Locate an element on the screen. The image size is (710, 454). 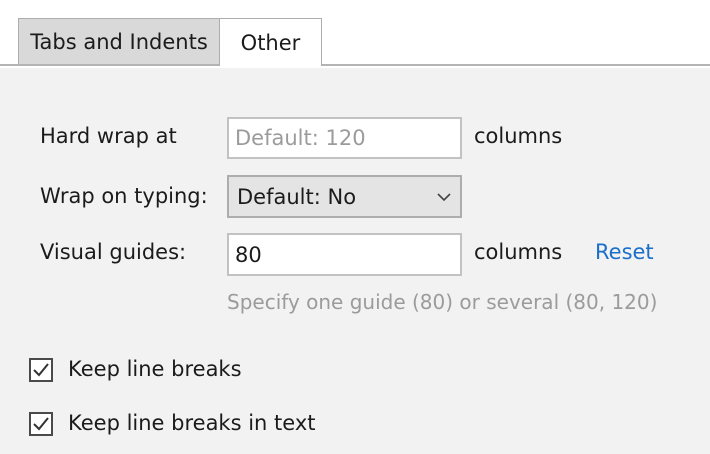
tab-bar-divider is located at coordinates (355, 65).